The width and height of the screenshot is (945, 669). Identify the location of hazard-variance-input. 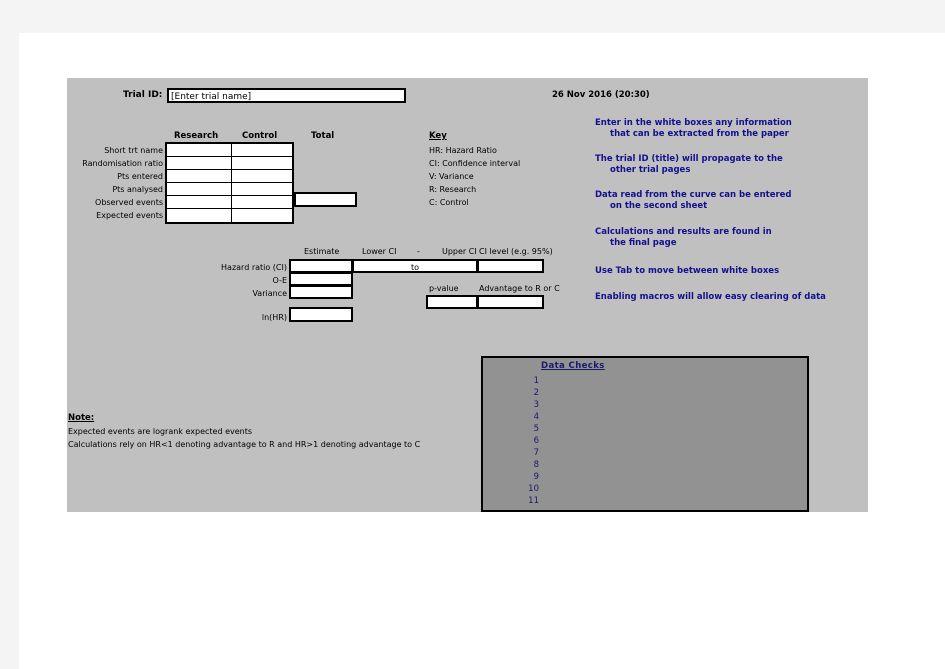
(321, 292).